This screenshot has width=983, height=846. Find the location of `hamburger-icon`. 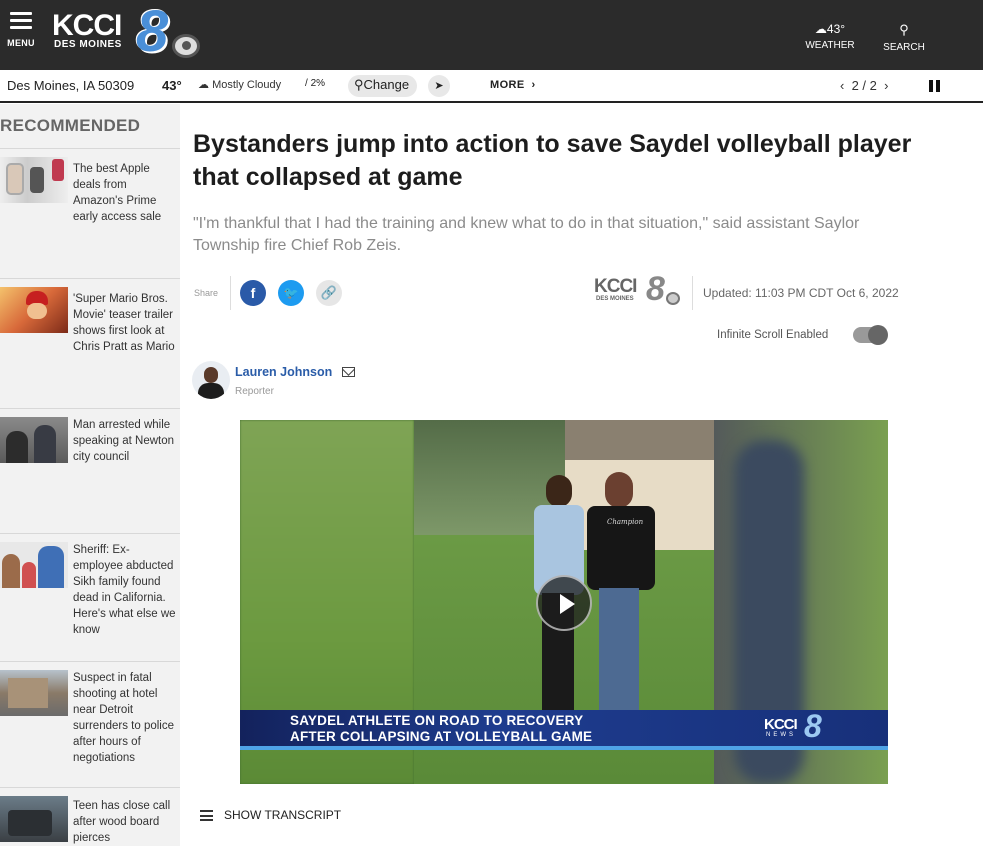

hamburger-icon is located at coordinates (21, 20).